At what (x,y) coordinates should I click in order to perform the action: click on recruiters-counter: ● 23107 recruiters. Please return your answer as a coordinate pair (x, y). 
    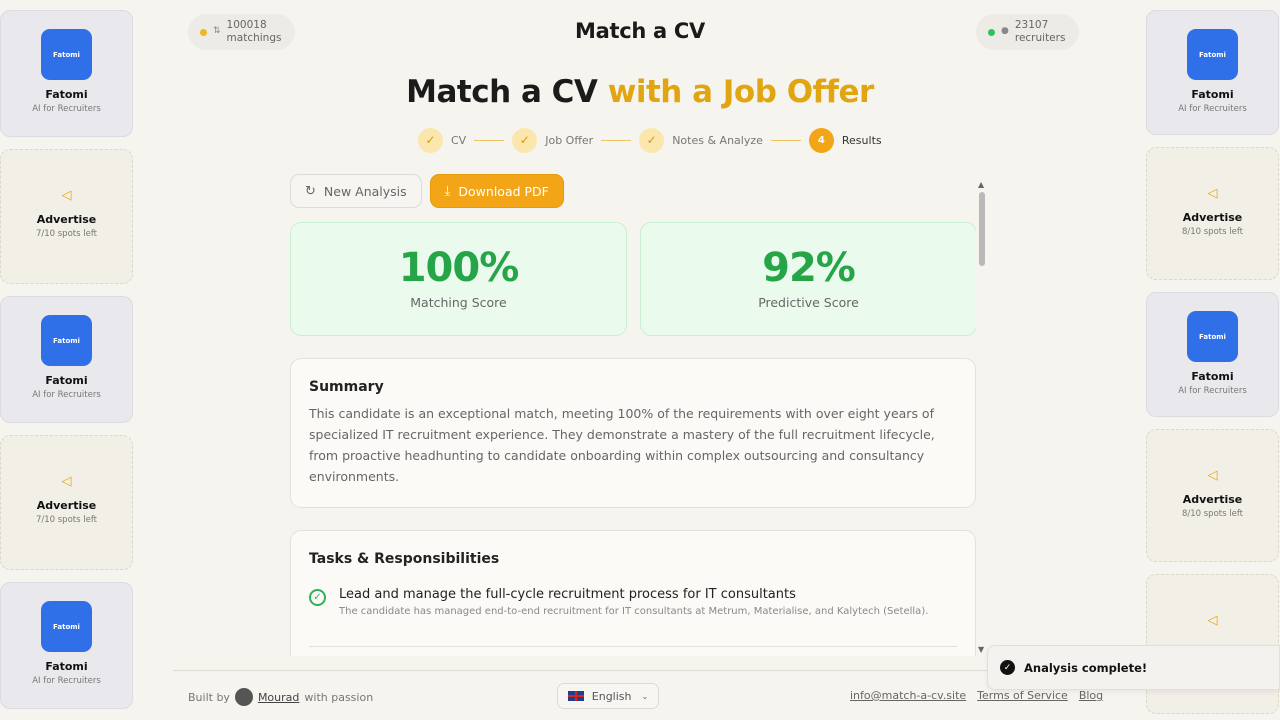
    Looking at the image, I should click on (1028, 32).